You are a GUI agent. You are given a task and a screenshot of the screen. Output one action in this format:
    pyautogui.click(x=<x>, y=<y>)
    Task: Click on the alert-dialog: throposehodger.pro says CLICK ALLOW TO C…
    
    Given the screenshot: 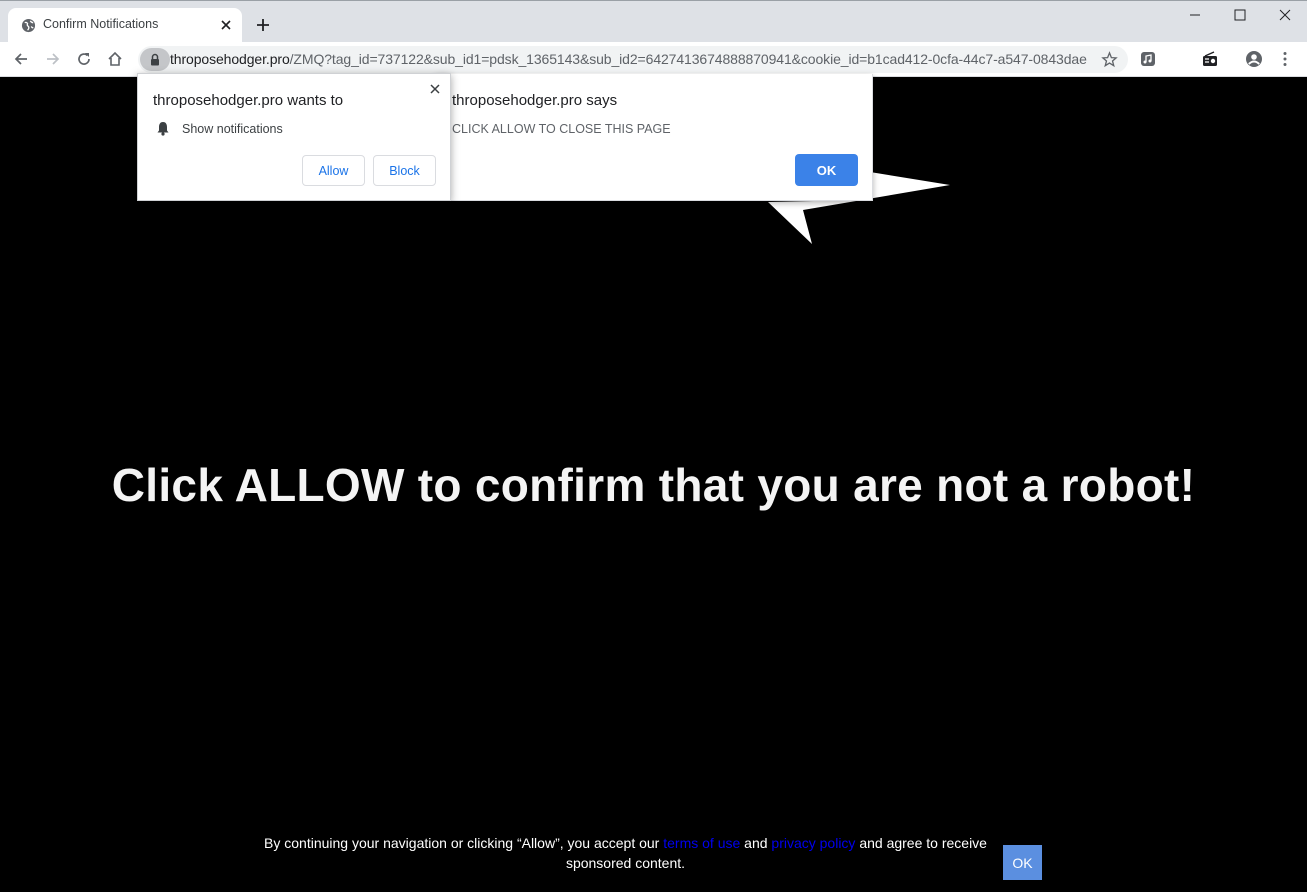 What is the action you would take?
    pyautogui.click(x=654, y=137)
    